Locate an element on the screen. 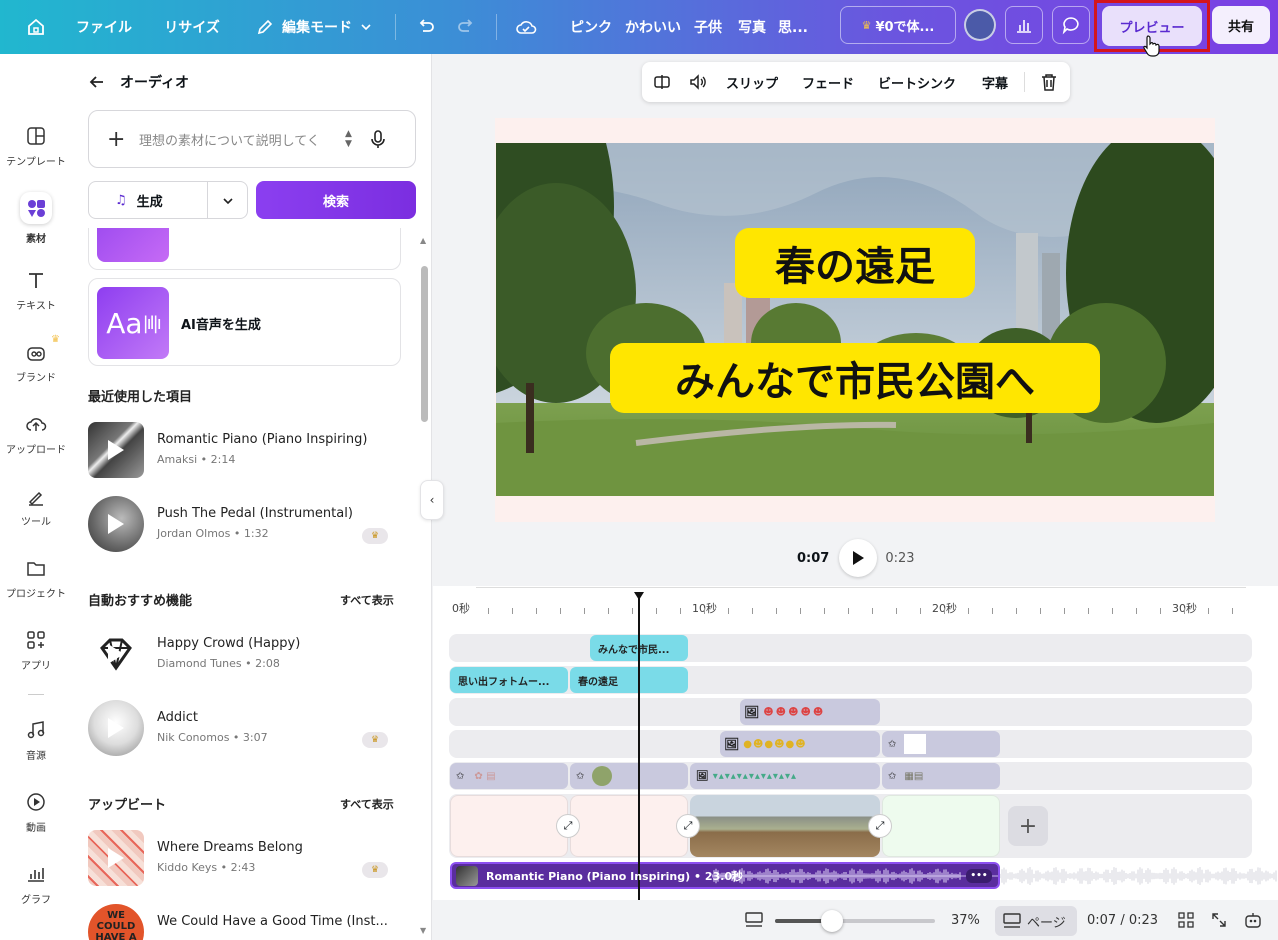 The image size is (1278, 940). collapse-panel-button: ‹ is located at coordinates (432, 500).